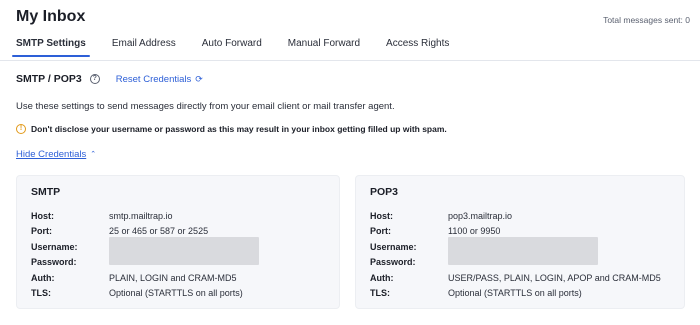 The image size is (700, 325). What do you see at coordinates (324, 47) in the screenshot?
I see `tab-manual-forward: Manual Forward` at bounding box center [324, 47].